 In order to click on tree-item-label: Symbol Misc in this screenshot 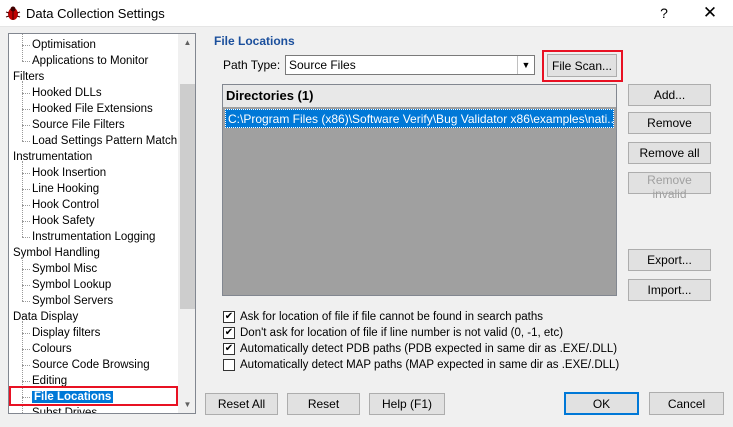, I will do `click(65, 269)`.